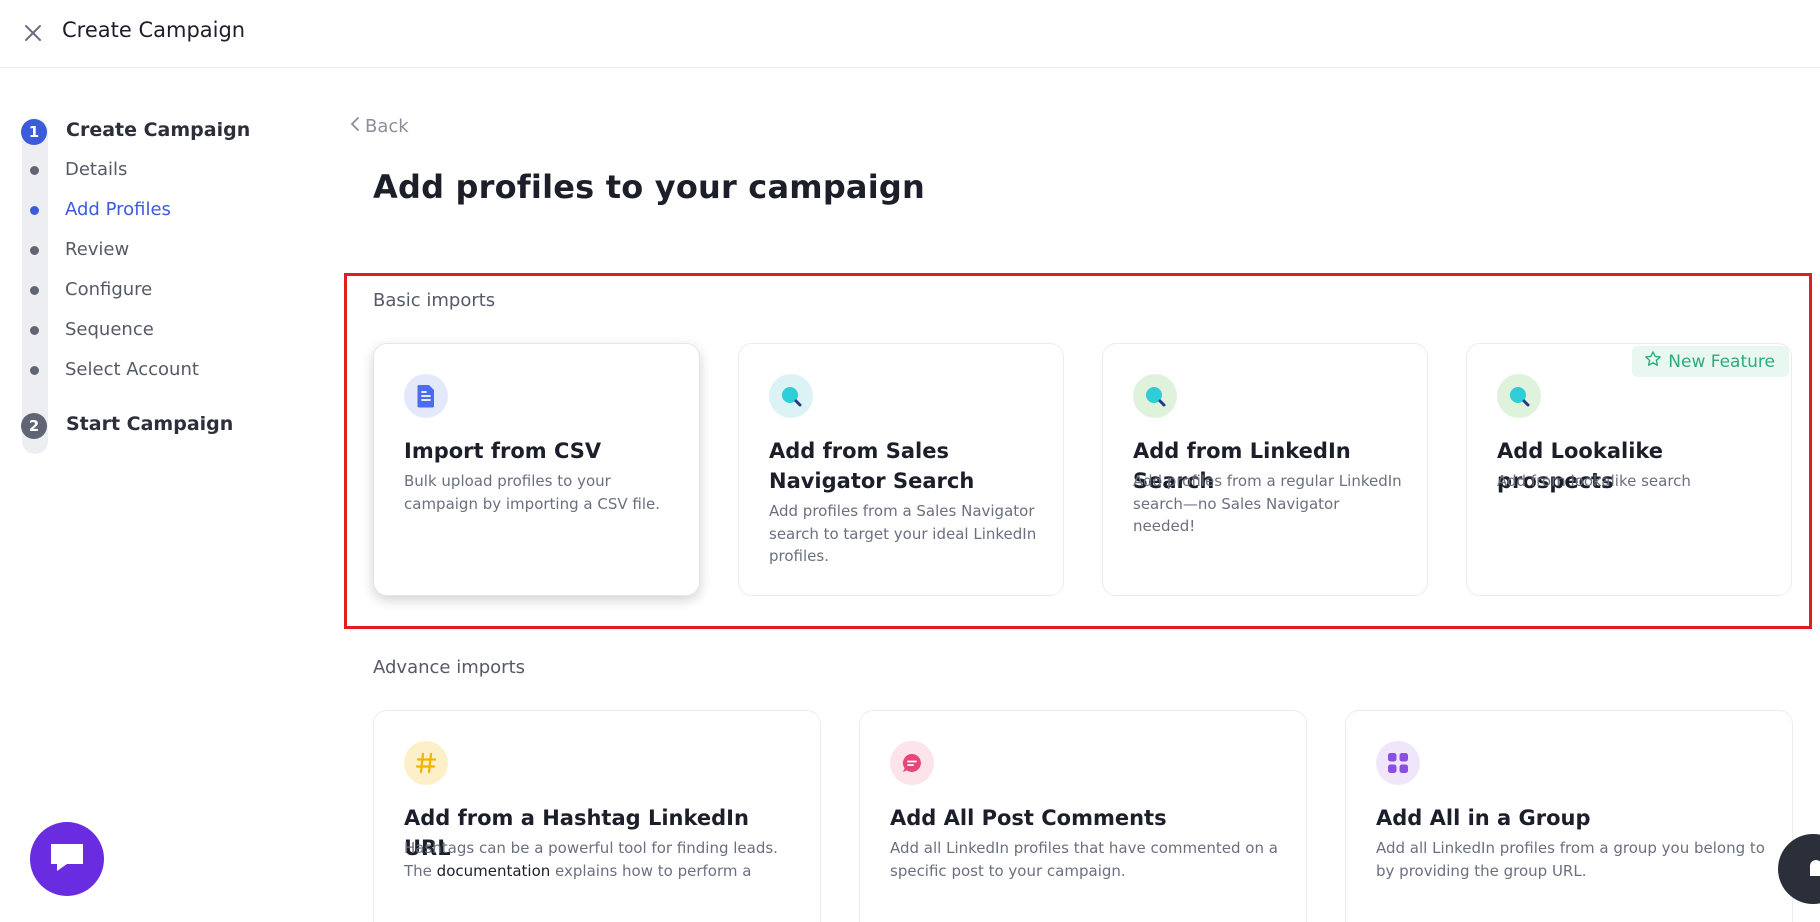  Describe the element at coordinates (387, 126) in the screenshot. I see `back-label: Back` at that location.